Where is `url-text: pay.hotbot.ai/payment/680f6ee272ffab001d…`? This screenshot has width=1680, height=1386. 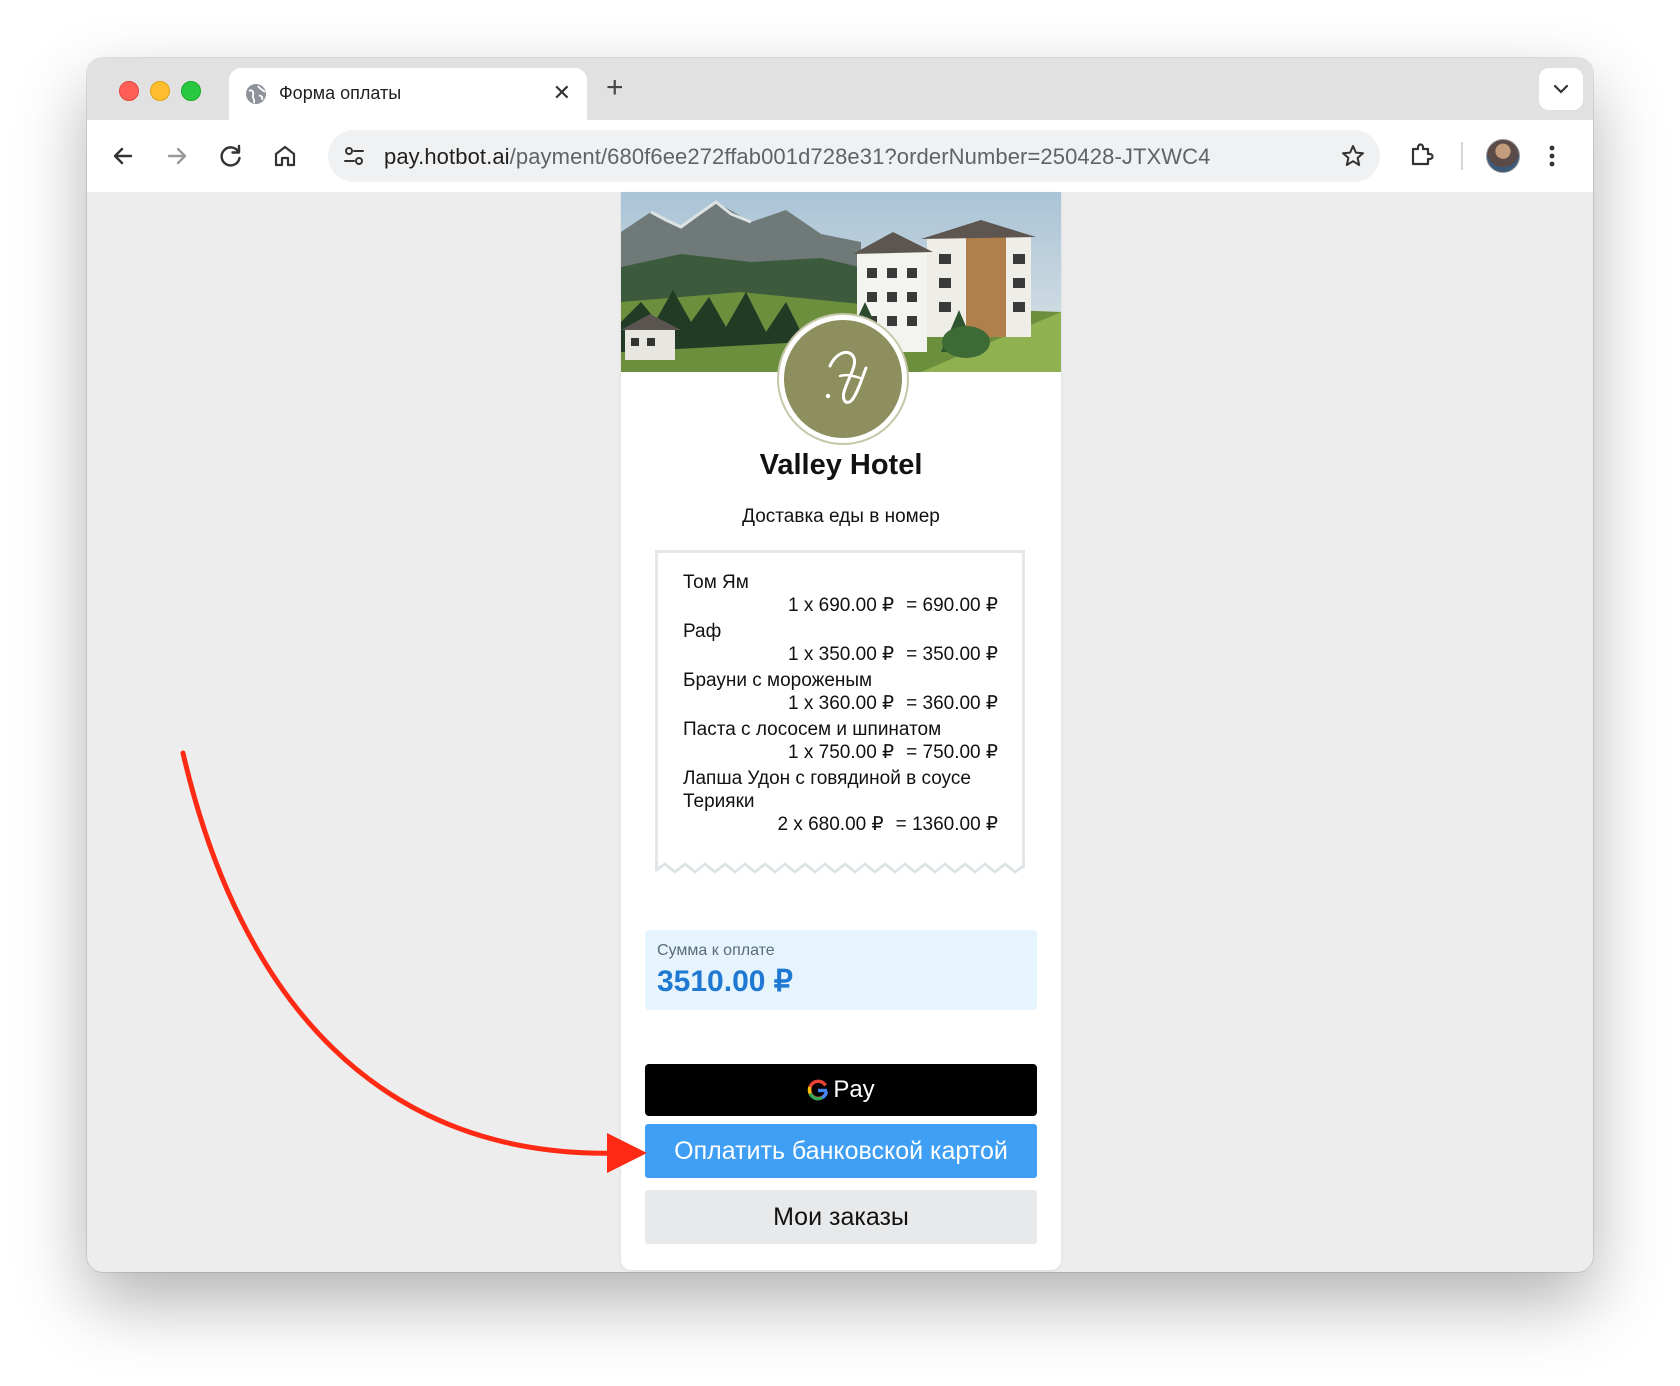 url-text: pay.hotbot.ai/payment/680f6ee272ffab001d… is located at coordinates (797, 157).